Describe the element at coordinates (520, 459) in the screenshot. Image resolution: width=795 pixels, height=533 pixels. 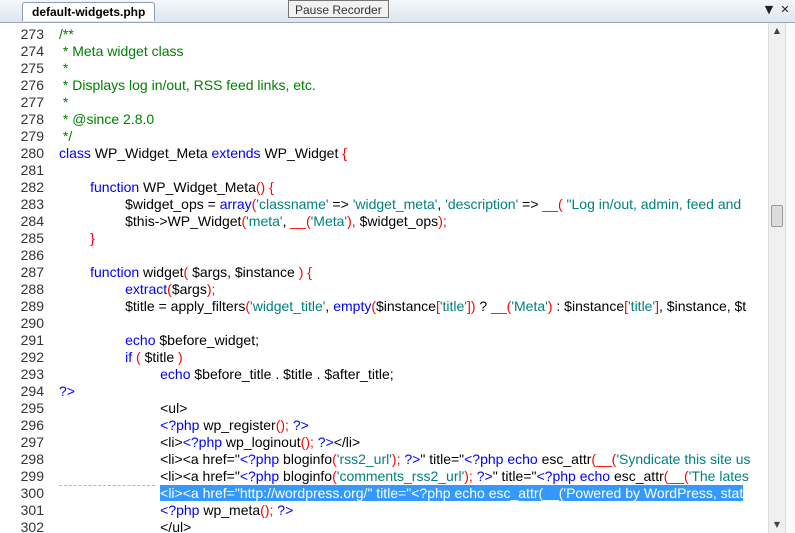
I see `code-token: echo` at that location.